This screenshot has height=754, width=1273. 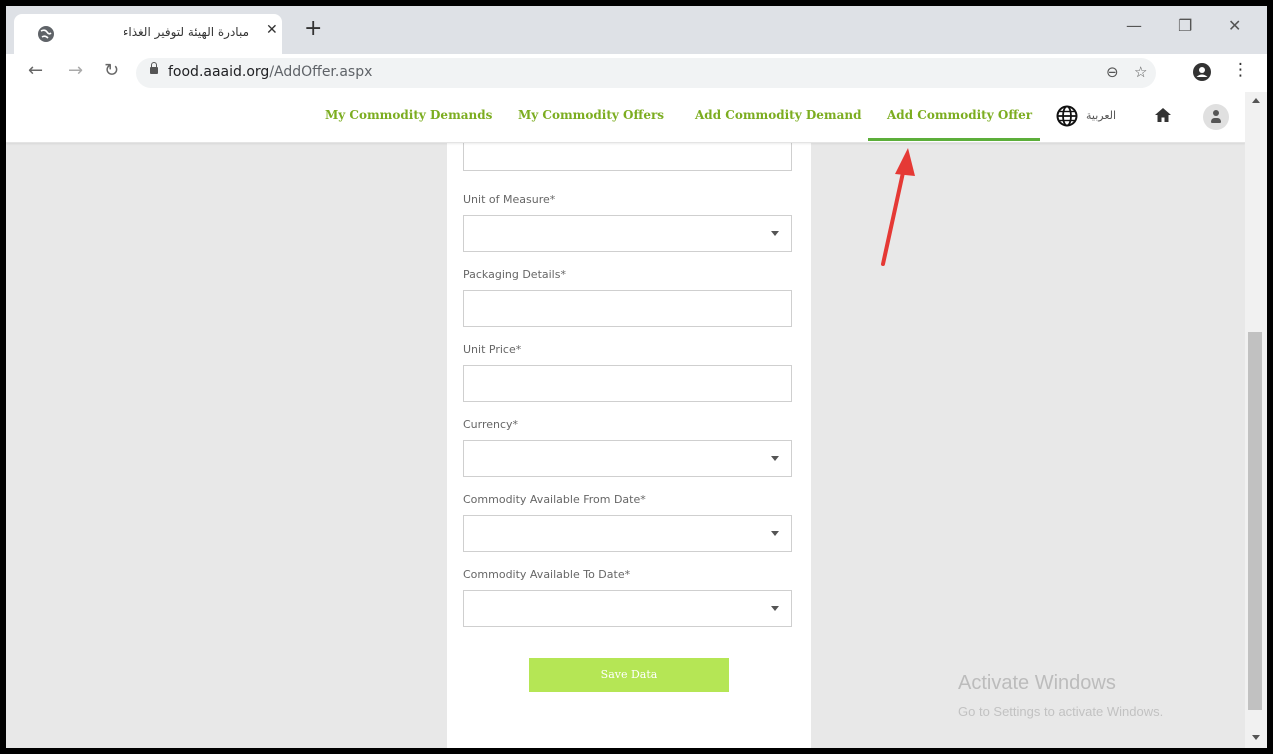 What do you see at coordinates (1037, 683) in the screenshot?
I see `activate-windows-title: Activate Windows` at bounding box center [1037, 683].